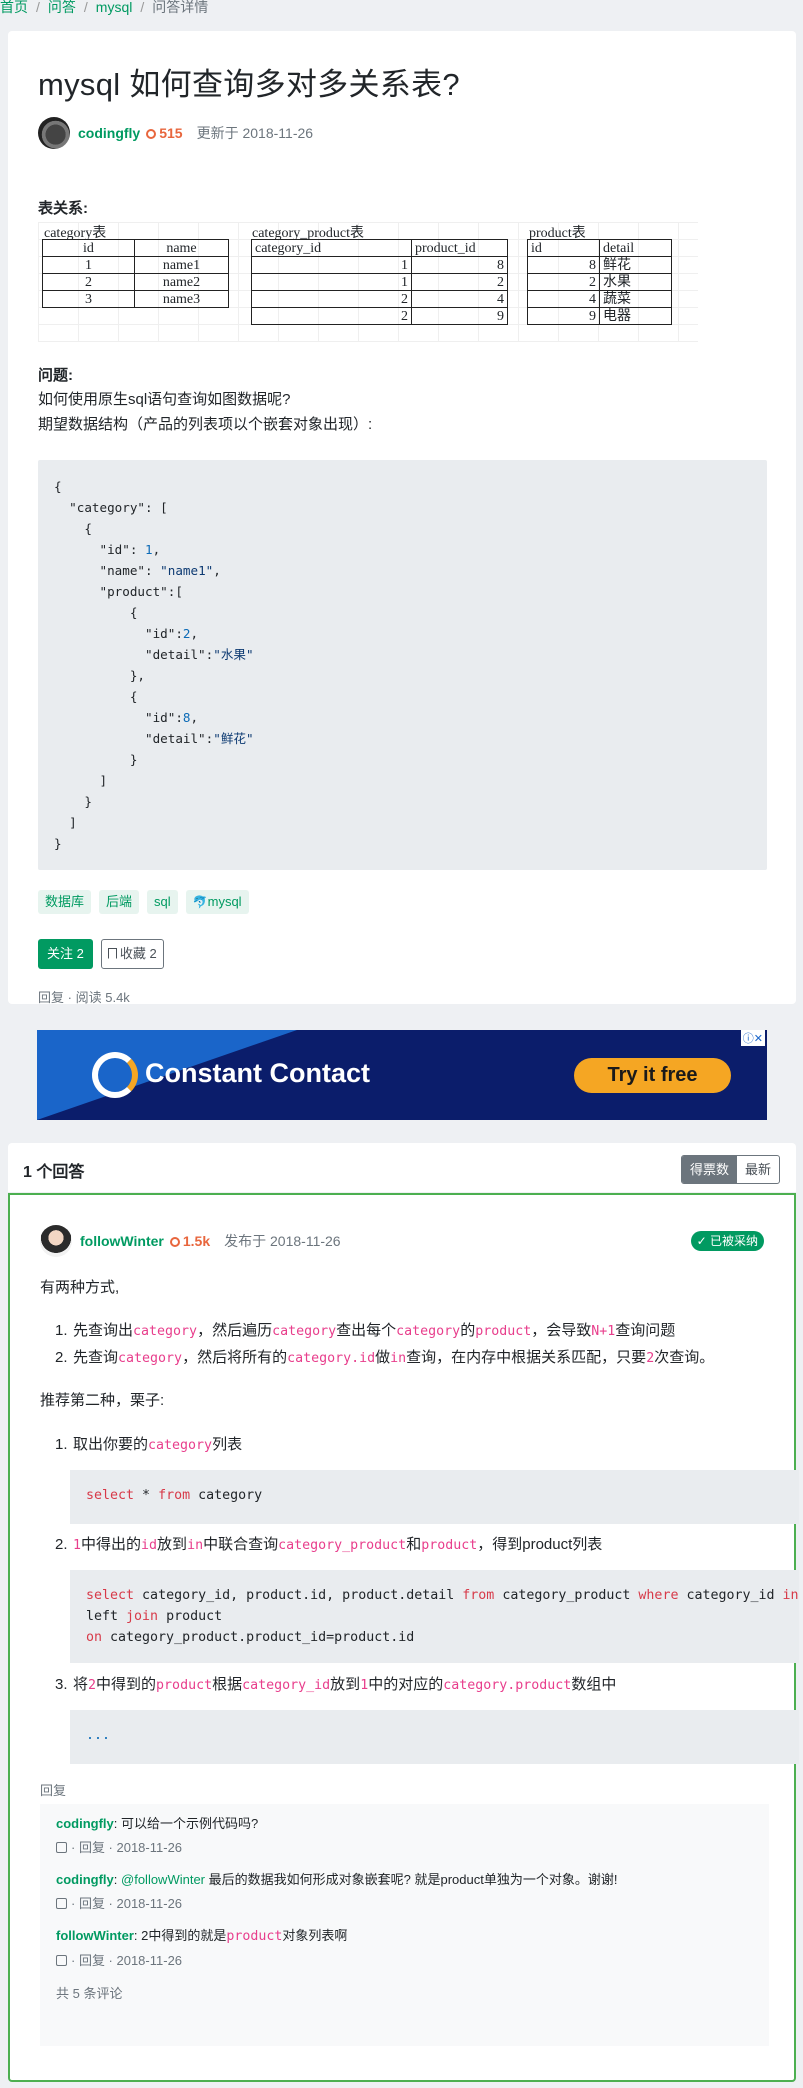 This screenshot has height=2088, width=803. Describe the element at coordinates (51, 997) in the screenshot. I see `reply-link: 回复` at that location.